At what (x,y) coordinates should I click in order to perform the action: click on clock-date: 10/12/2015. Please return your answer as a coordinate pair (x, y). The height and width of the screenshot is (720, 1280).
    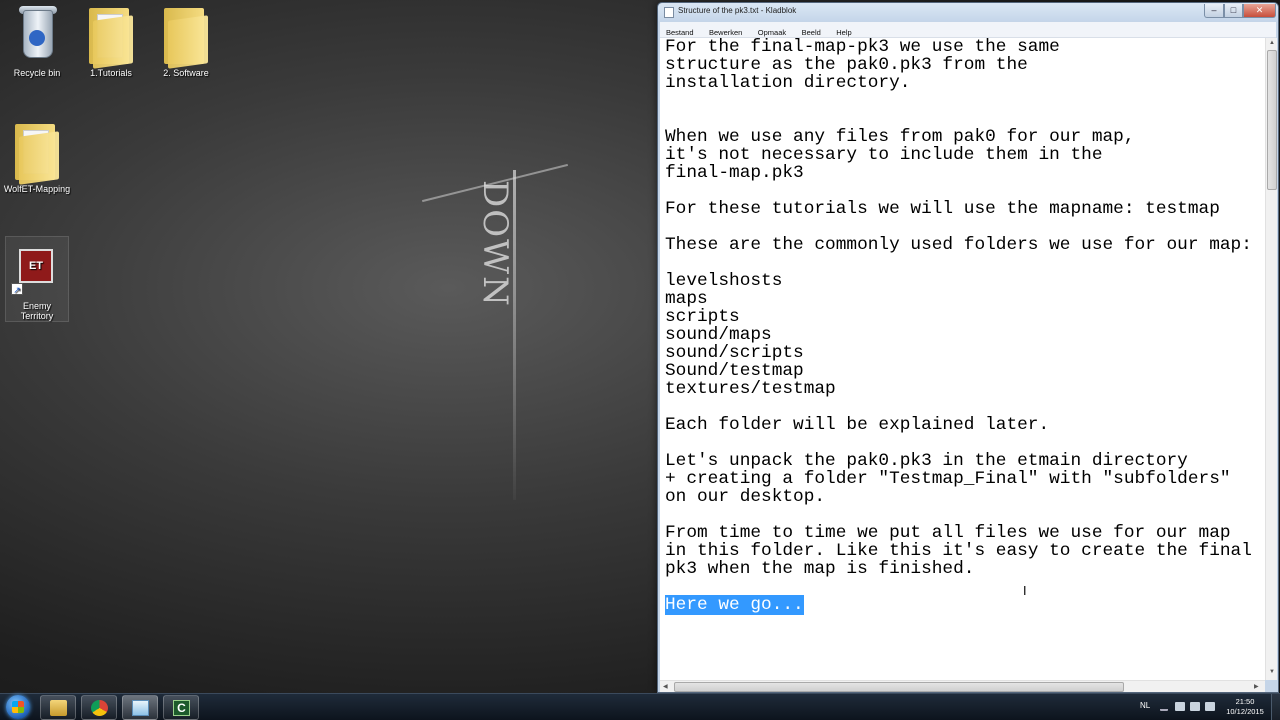
    Looking at the image, I should click on (1245, 711).